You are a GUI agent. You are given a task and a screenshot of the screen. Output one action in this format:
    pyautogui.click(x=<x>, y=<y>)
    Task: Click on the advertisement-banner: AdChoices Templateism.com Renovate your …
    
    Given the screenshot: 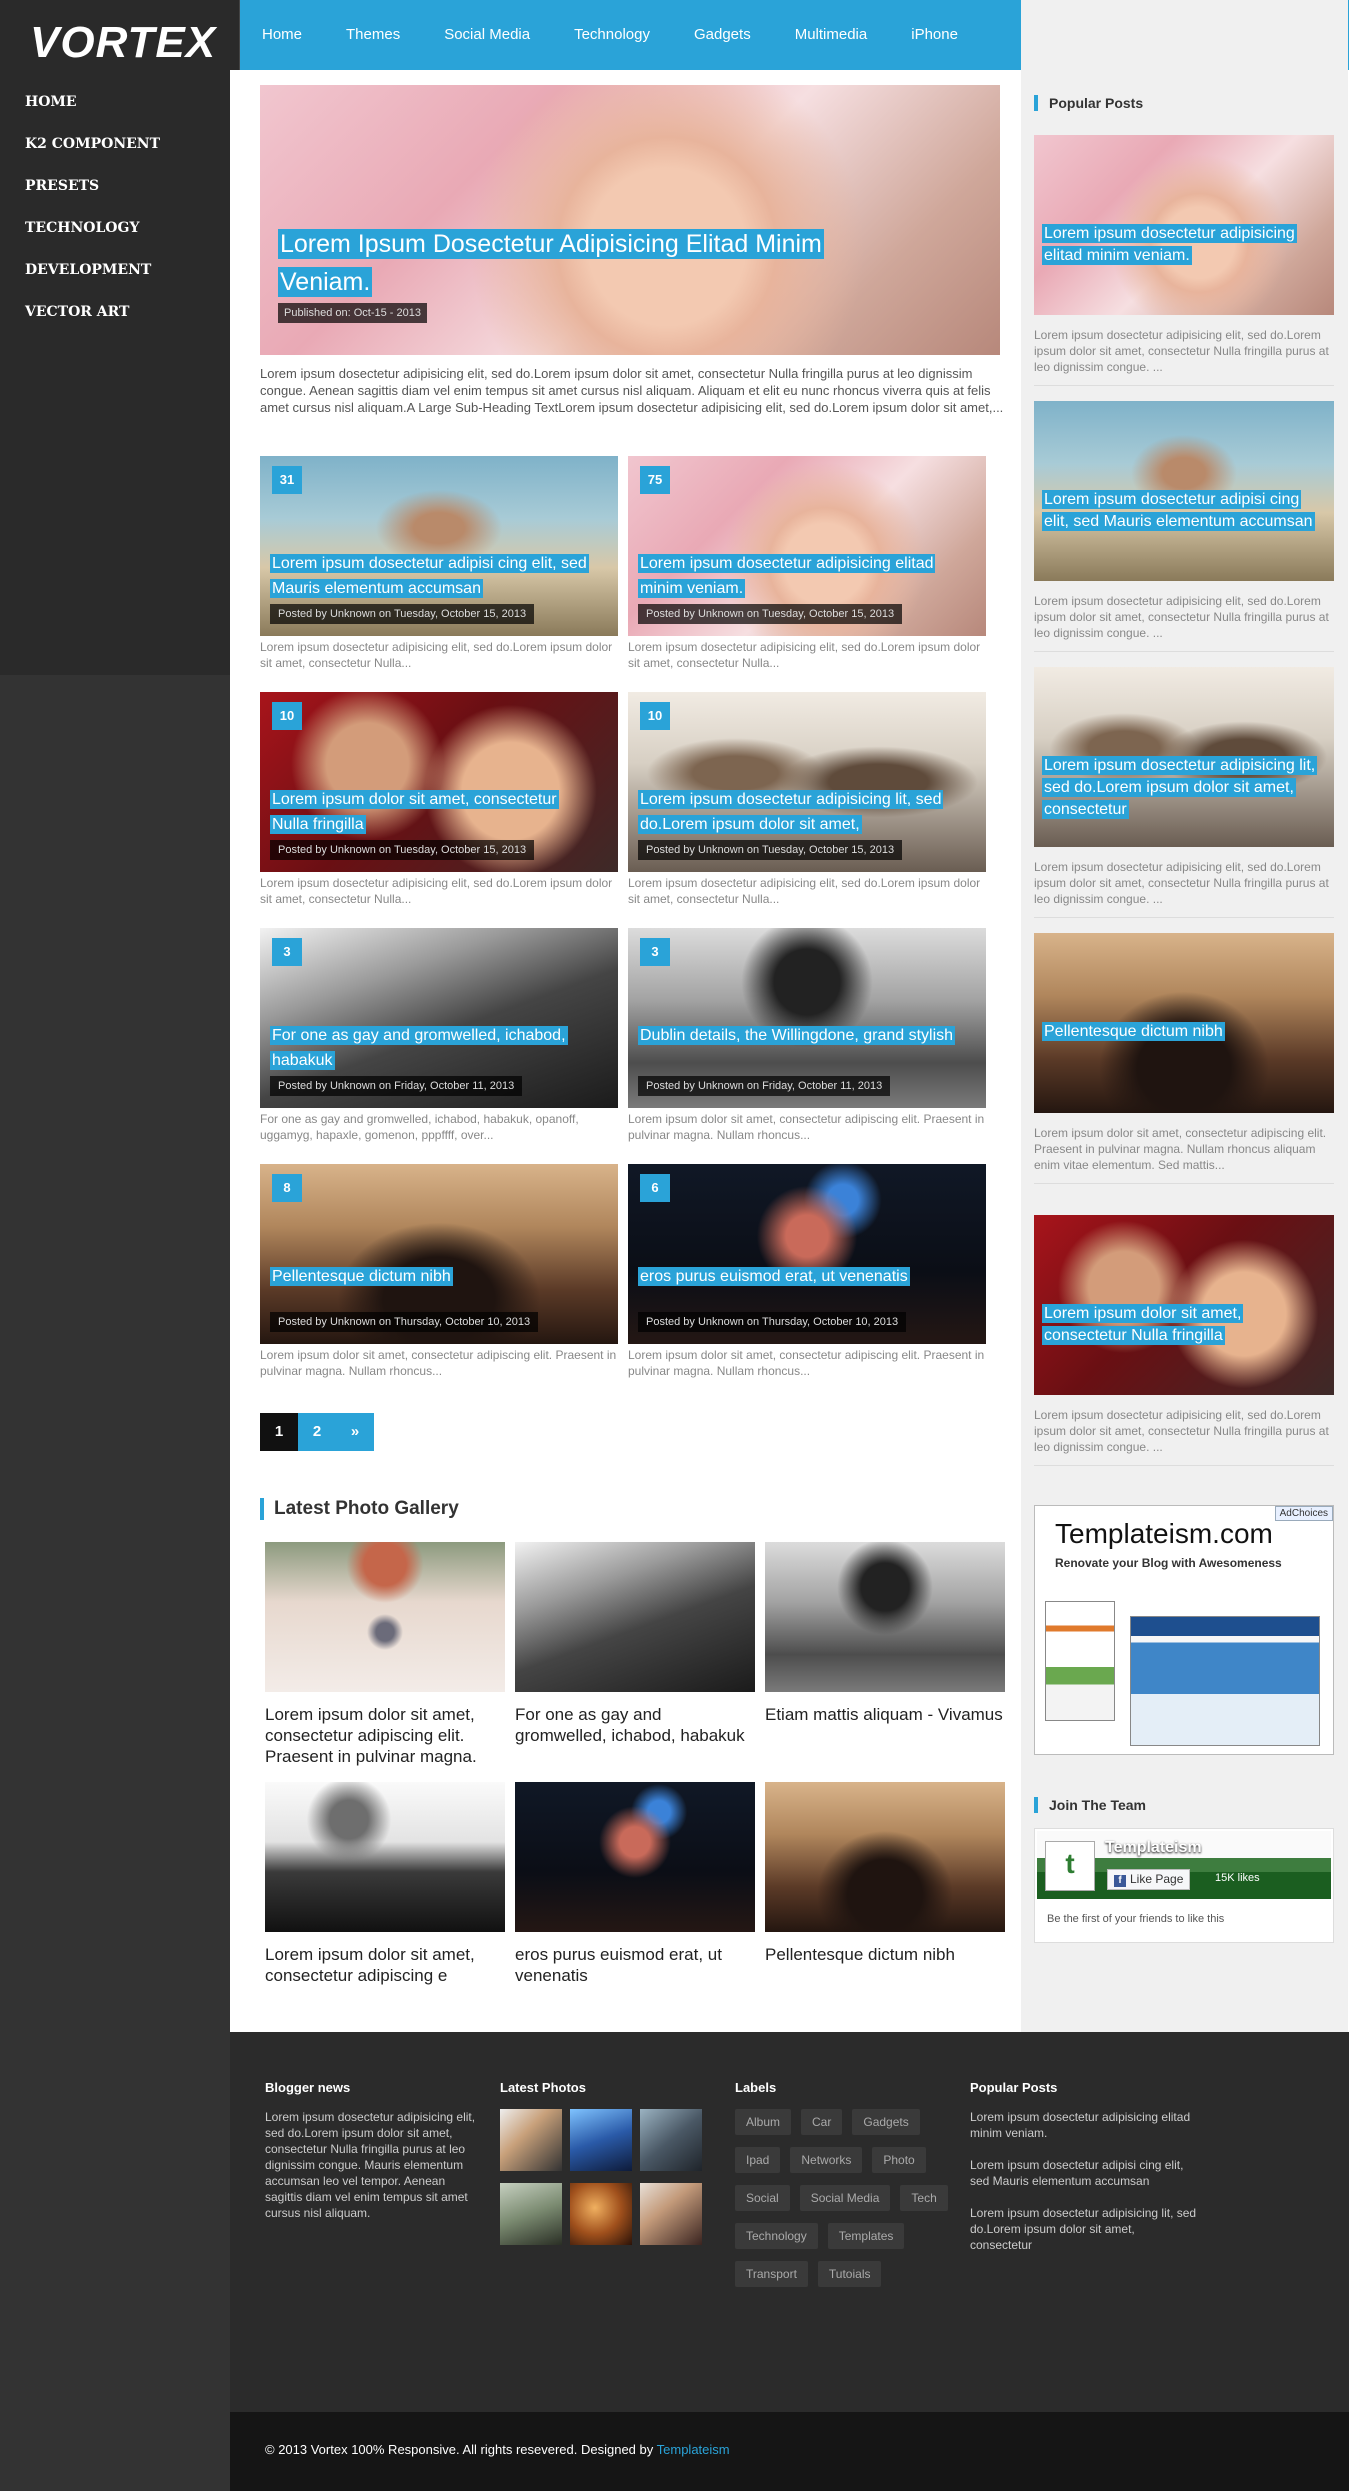 What is the action you would take?
    pyautogui.click(x=1184, y=1630)
    